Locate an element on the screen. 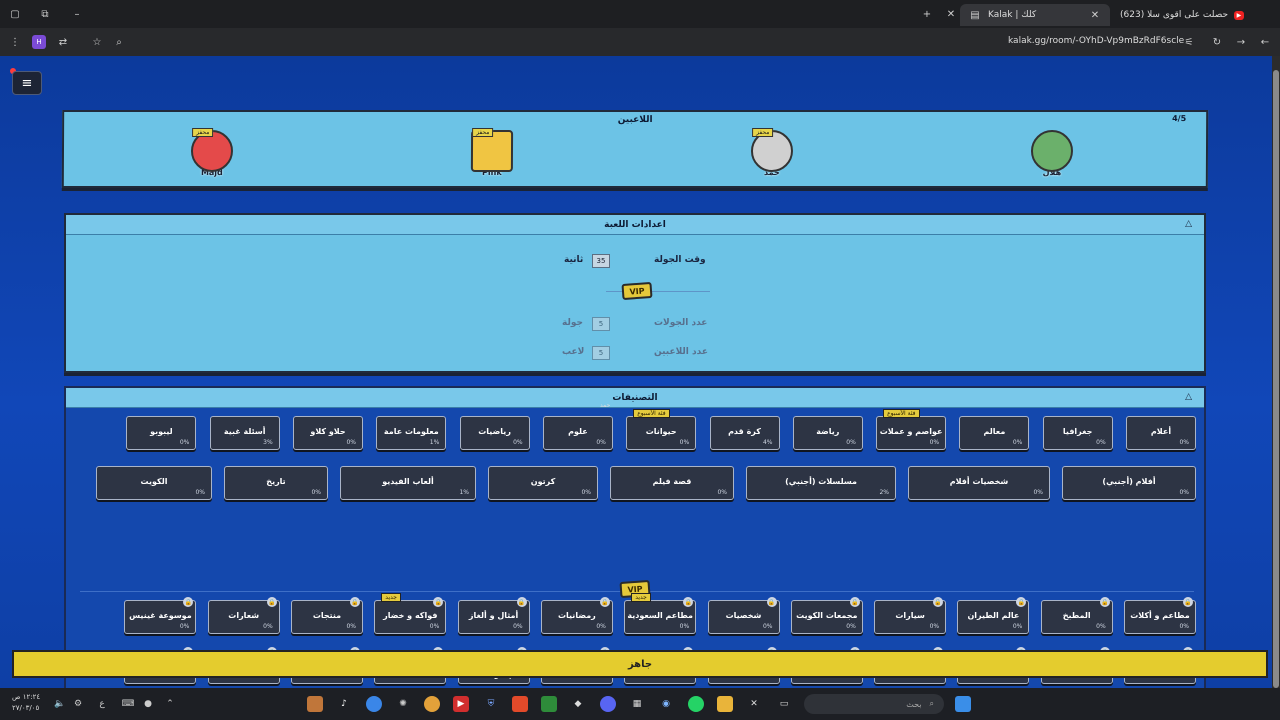 The image size is (1280, 720). discord-icon is located at coordinates (608, 704).